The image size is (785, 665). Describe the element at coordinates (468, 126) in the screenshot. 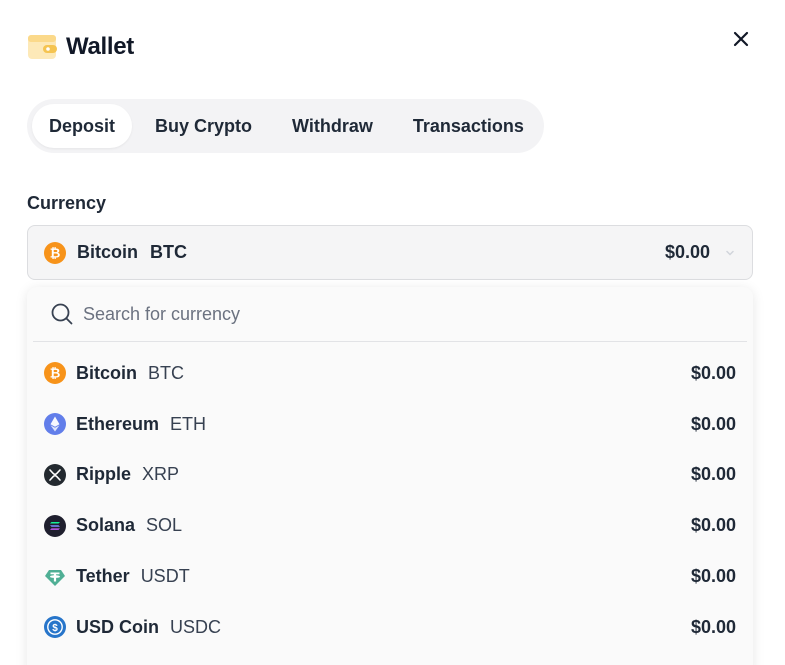

I see `tab-transactions: Transactions` at that location.